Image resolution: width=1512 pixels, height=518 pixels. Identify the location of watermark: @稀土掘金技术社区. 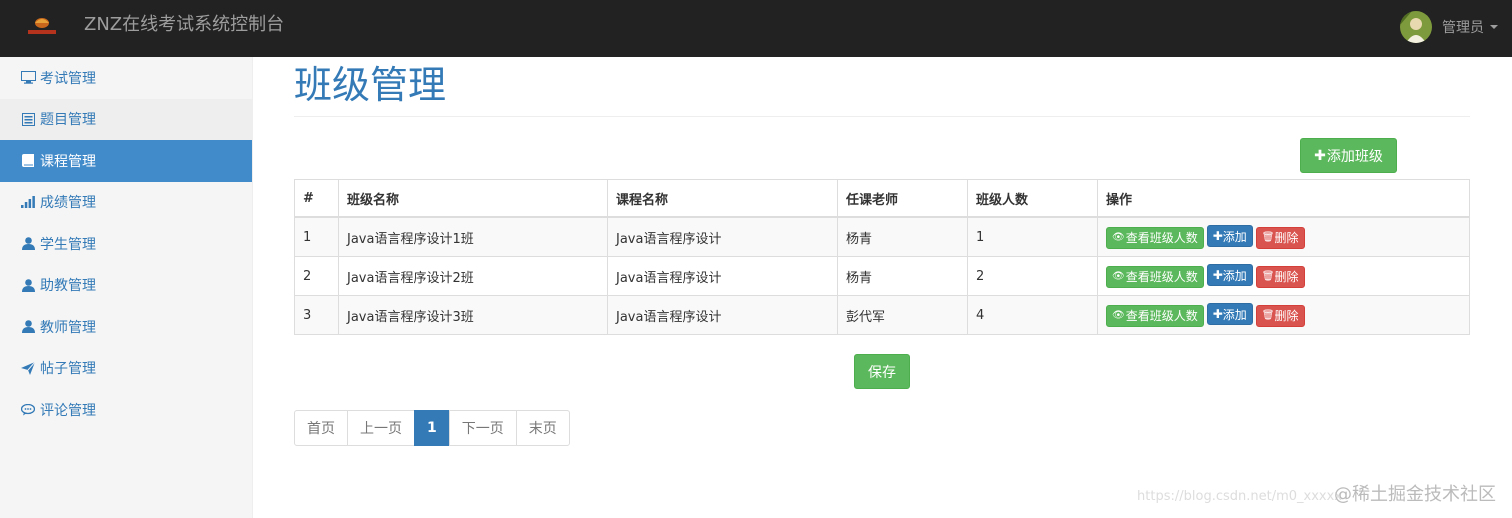
(1415, 494).